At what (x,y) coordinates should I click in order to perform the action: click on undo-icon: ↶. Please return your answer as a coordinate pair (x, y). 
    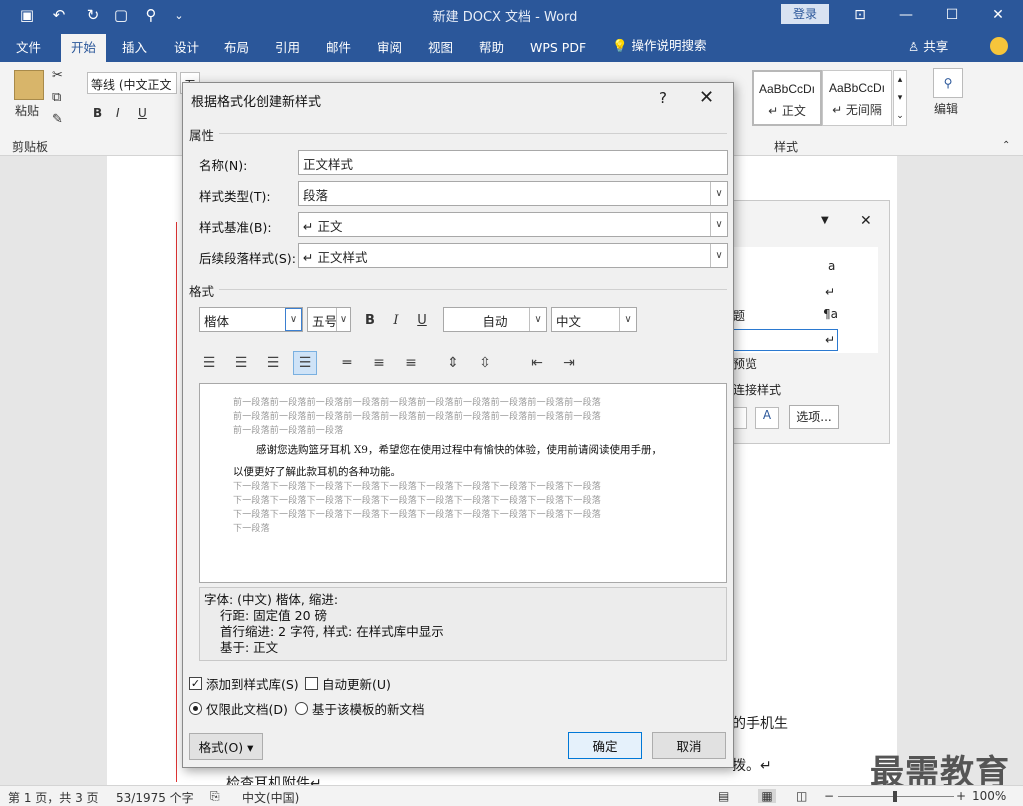
    Looking at the image, I should click on (59, 15).